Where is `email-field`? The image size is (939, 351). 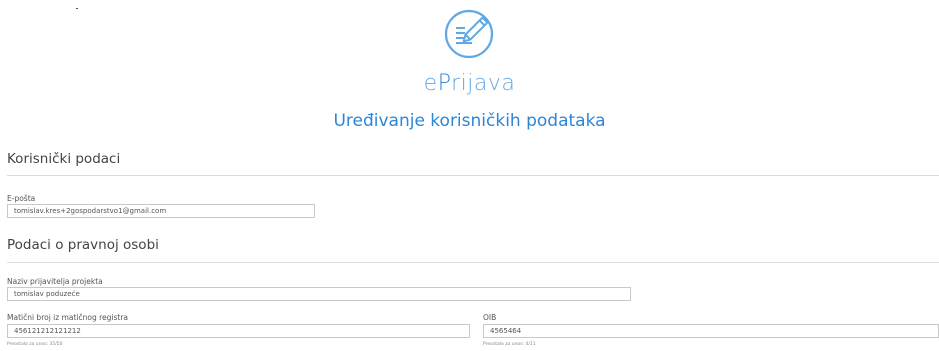 email-field is located at coordinates (161, 211).